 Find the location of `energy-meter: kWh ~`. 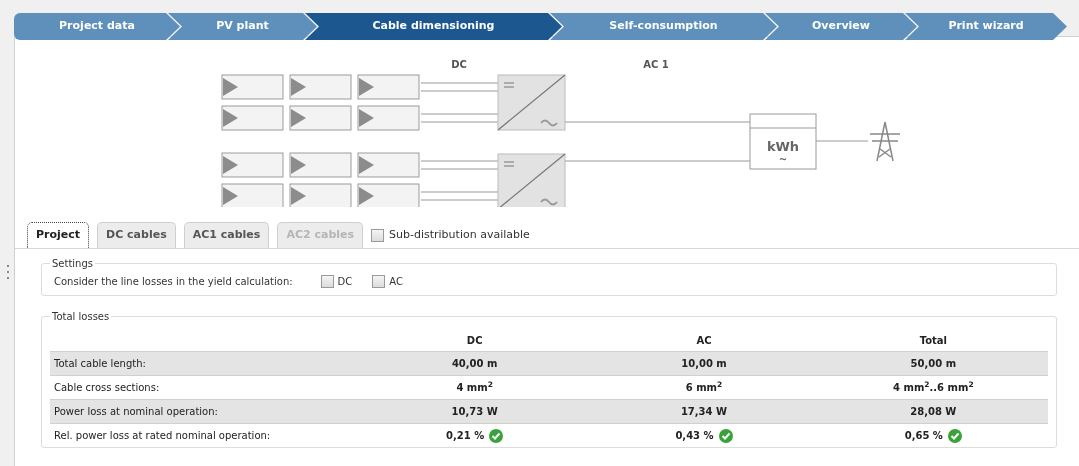

energy-meter: kWh ~ is located at coordinates (783, 141).